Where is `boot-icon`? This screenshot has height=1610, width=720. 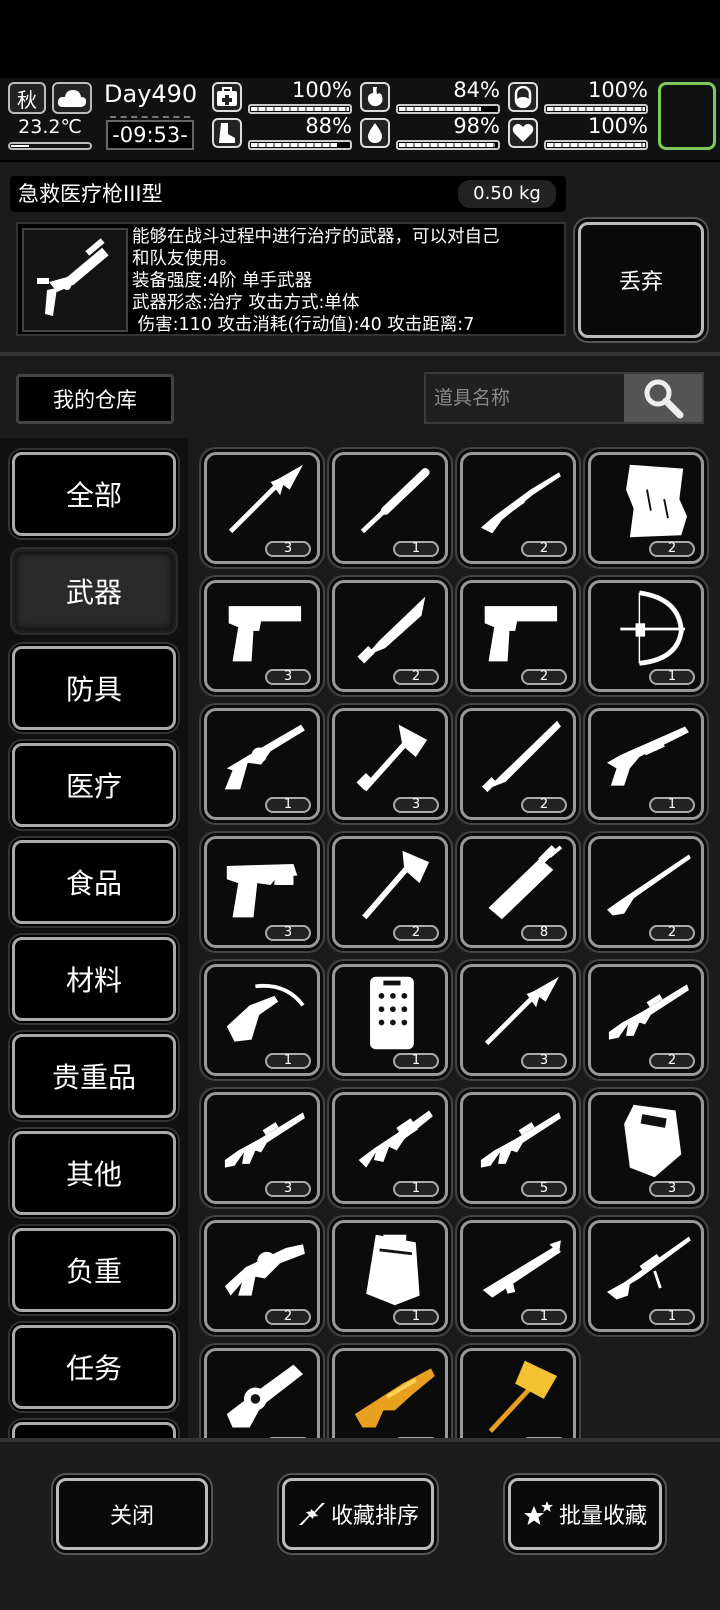 boot-icon is located at coordinates (227, 133).